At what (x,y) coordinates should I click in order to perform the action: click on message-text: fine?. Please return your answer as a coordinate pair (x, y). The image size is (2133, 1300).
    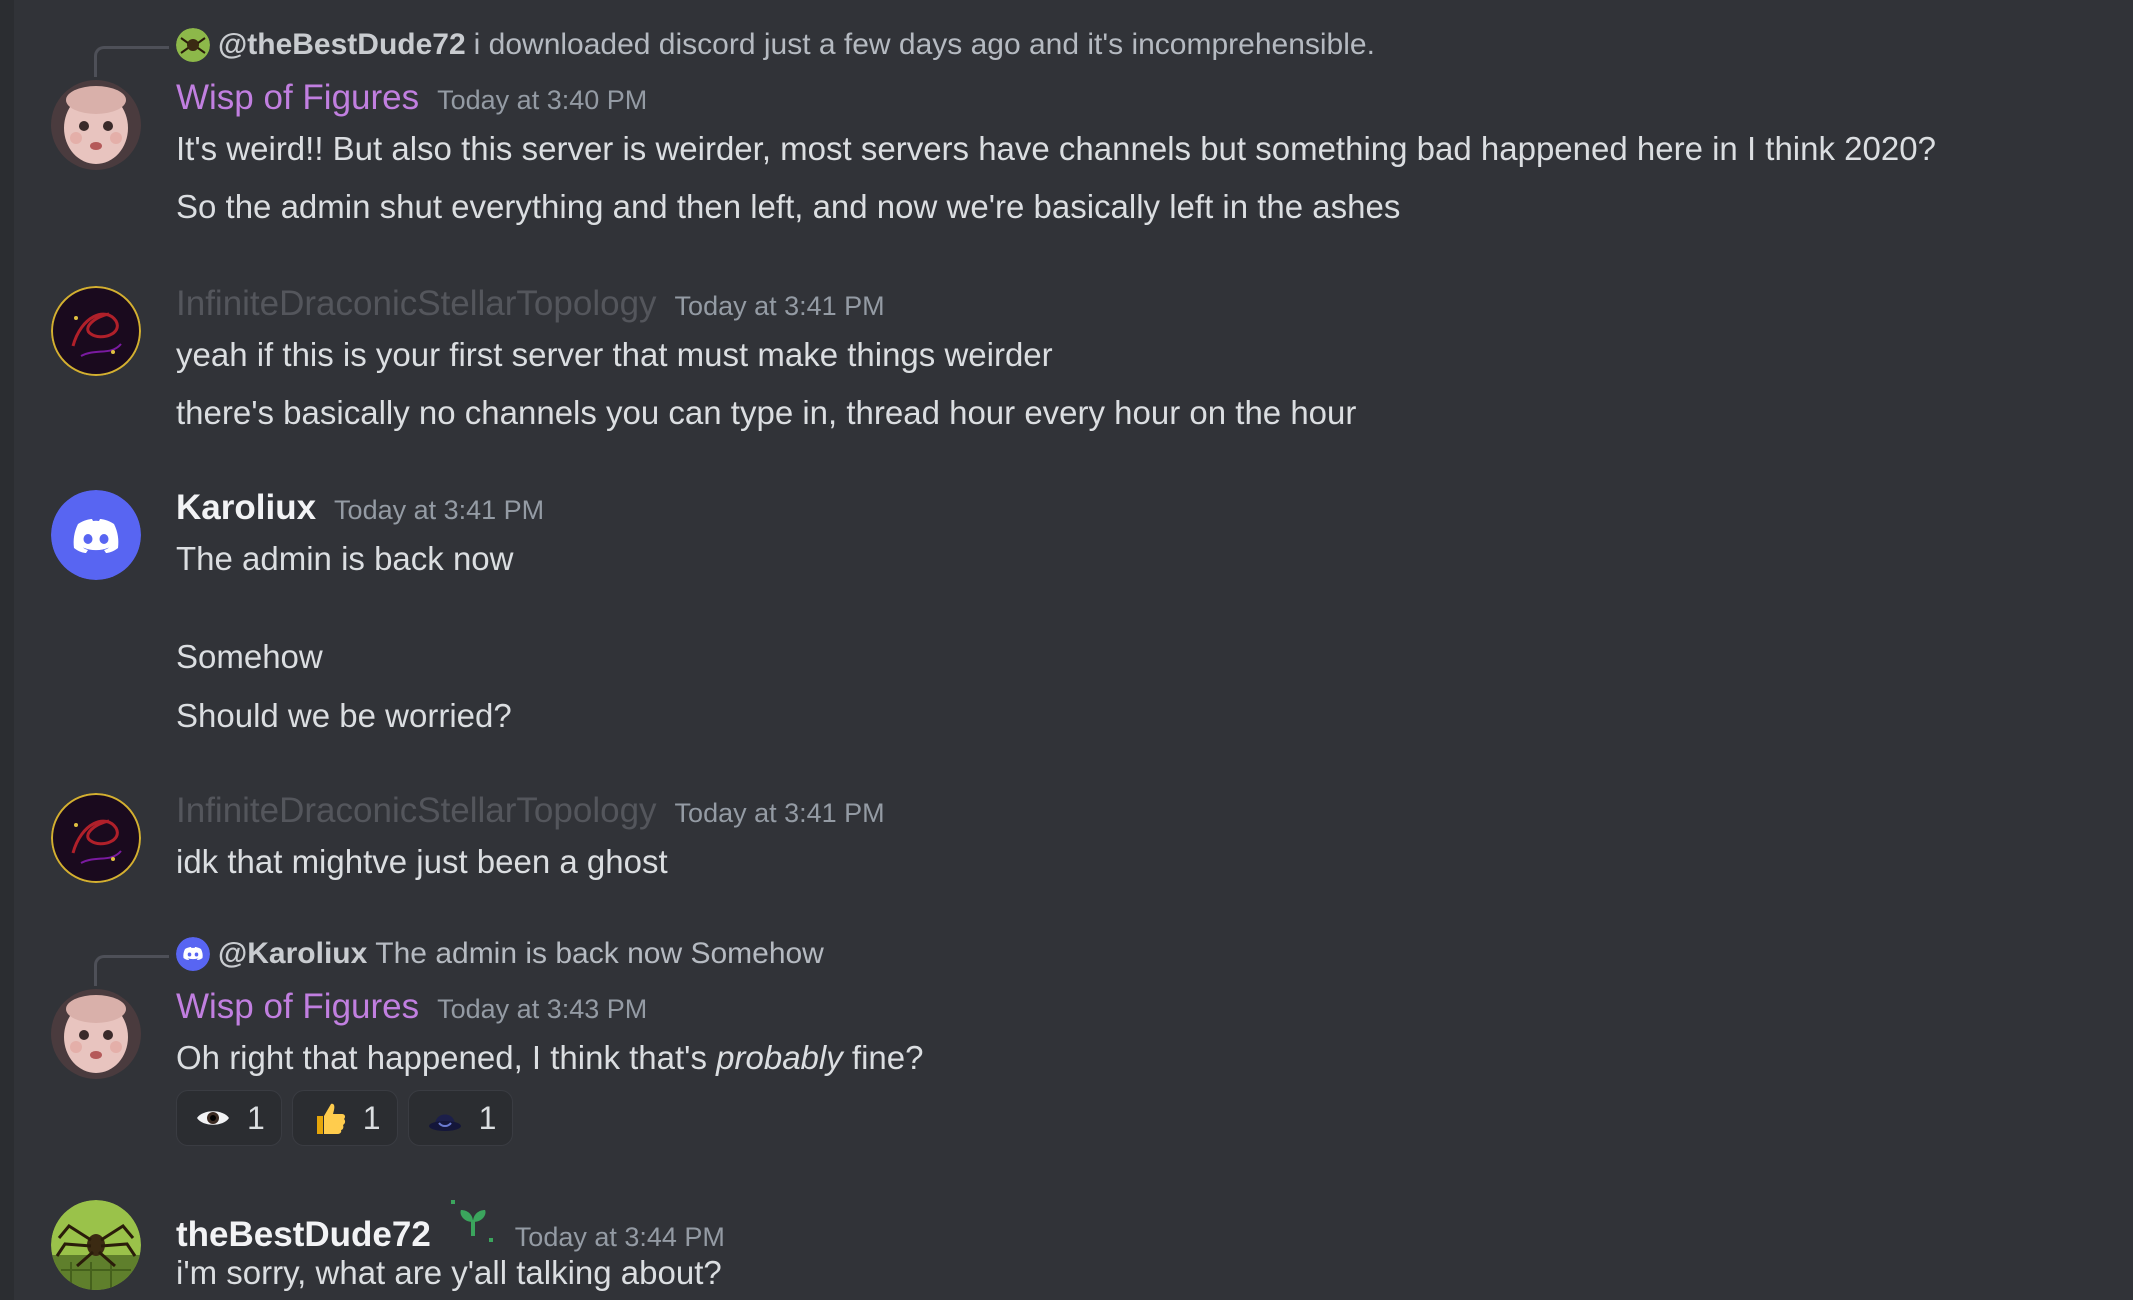
    Looking at the image, I should click on (883, 1057).